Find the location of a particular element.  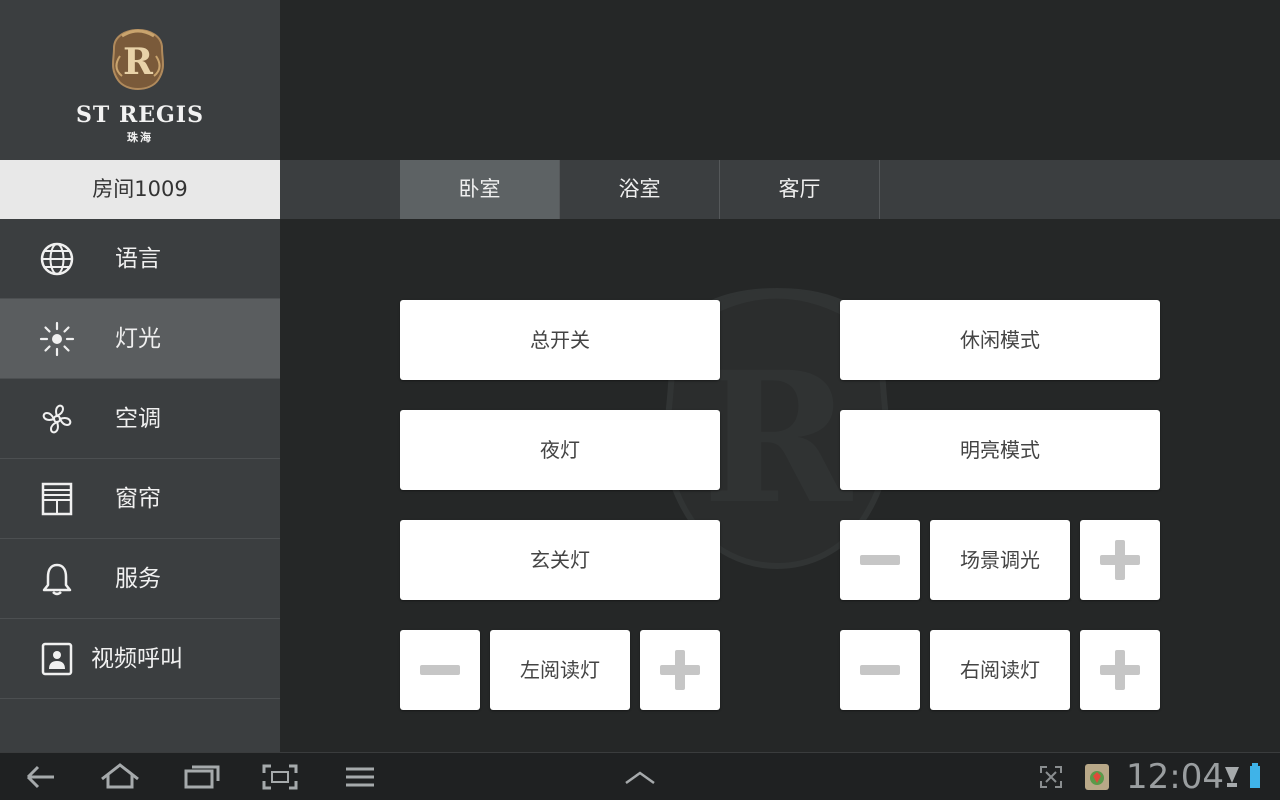

clock: 12:04 is located at coordinates (1175, 777).